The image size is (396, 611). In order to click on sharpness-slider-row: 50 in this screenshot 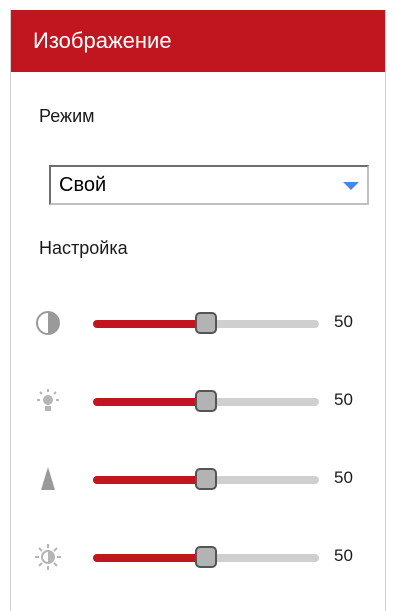, I will do `click(198, 480)`.